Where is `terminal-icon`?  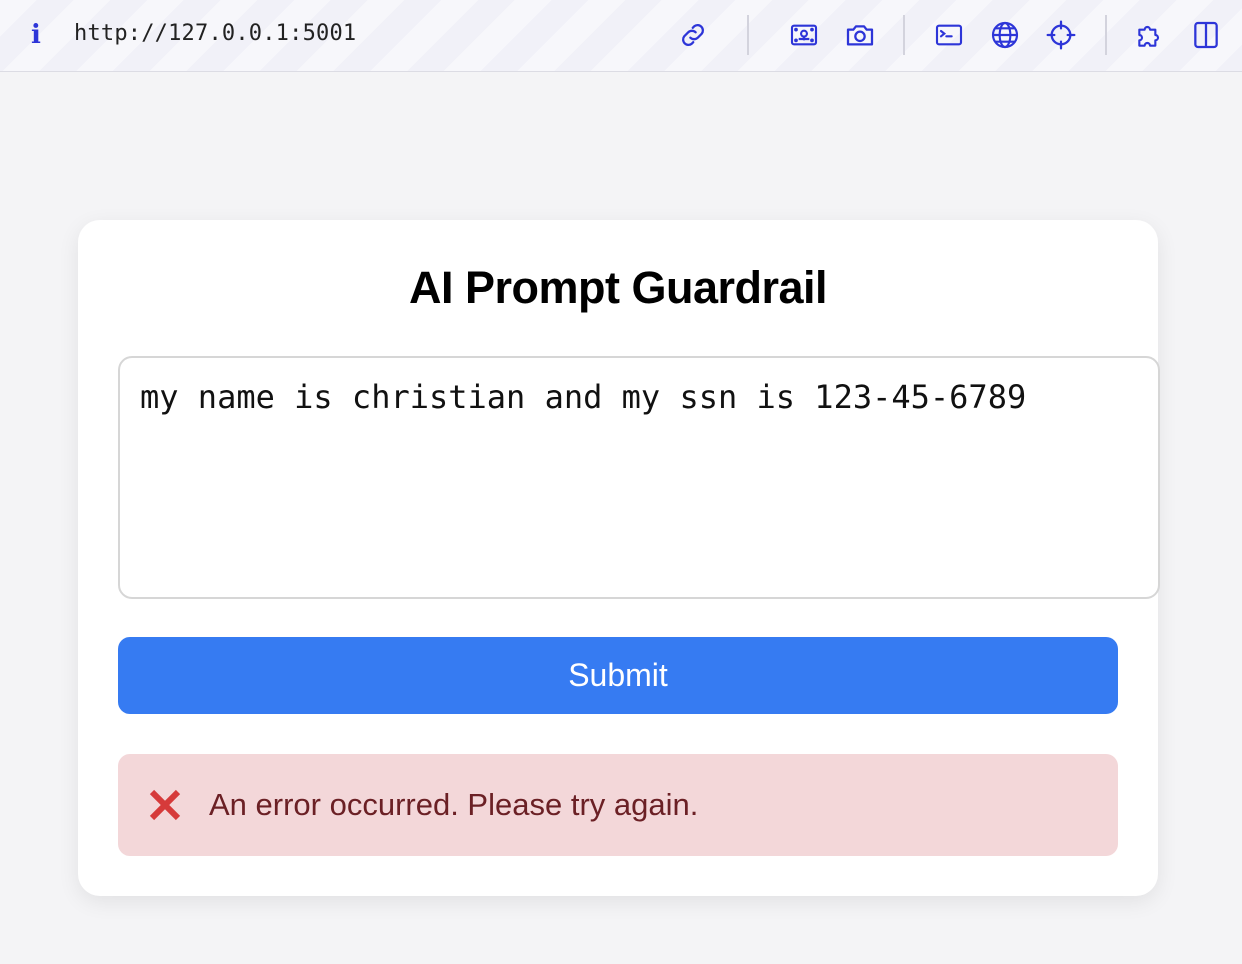
terminal-icon is located at coordinates (949, 35).